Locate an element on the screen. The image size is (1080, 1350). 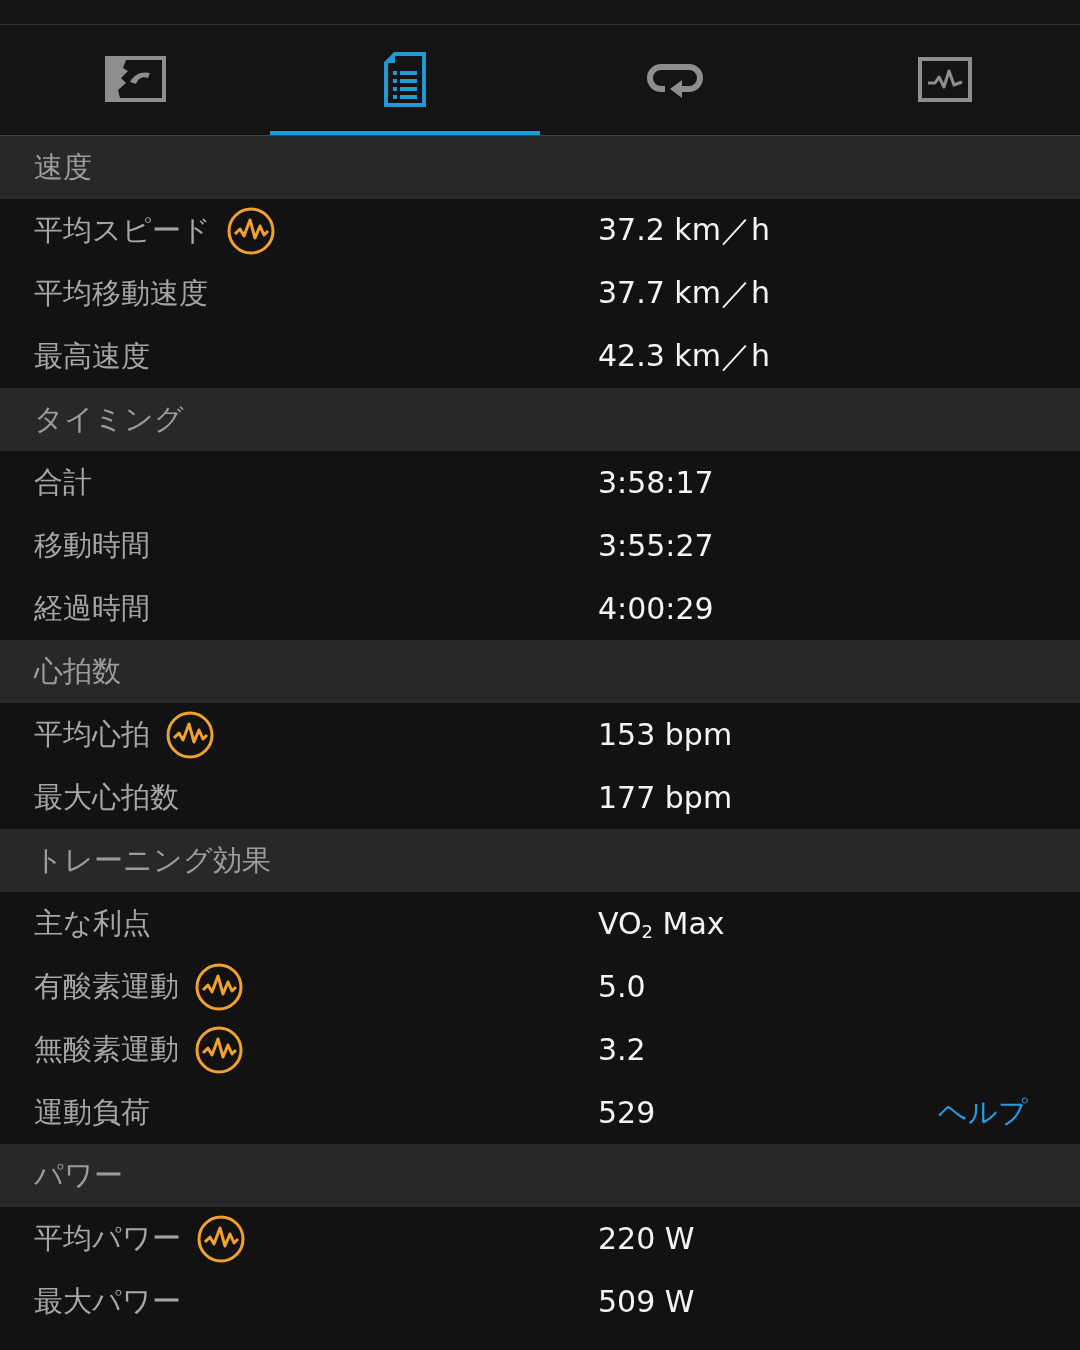
section-header: トレーニング効果 is located at coordinates (540, 860).